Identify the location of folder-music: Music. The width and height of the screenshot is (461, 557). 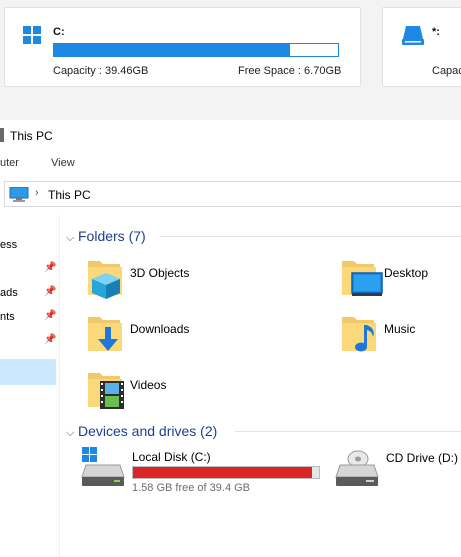
(400, 336).